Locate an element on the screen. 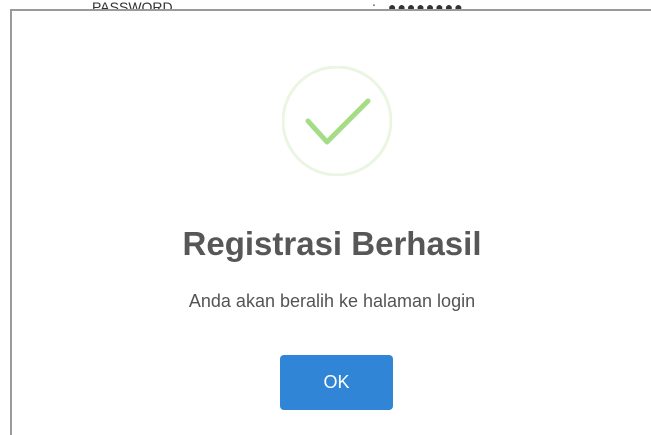 Image resolution: width=651 pixels, height=435 pixels. background-field-label: PASSWORD is located at coordinates (132, 4).